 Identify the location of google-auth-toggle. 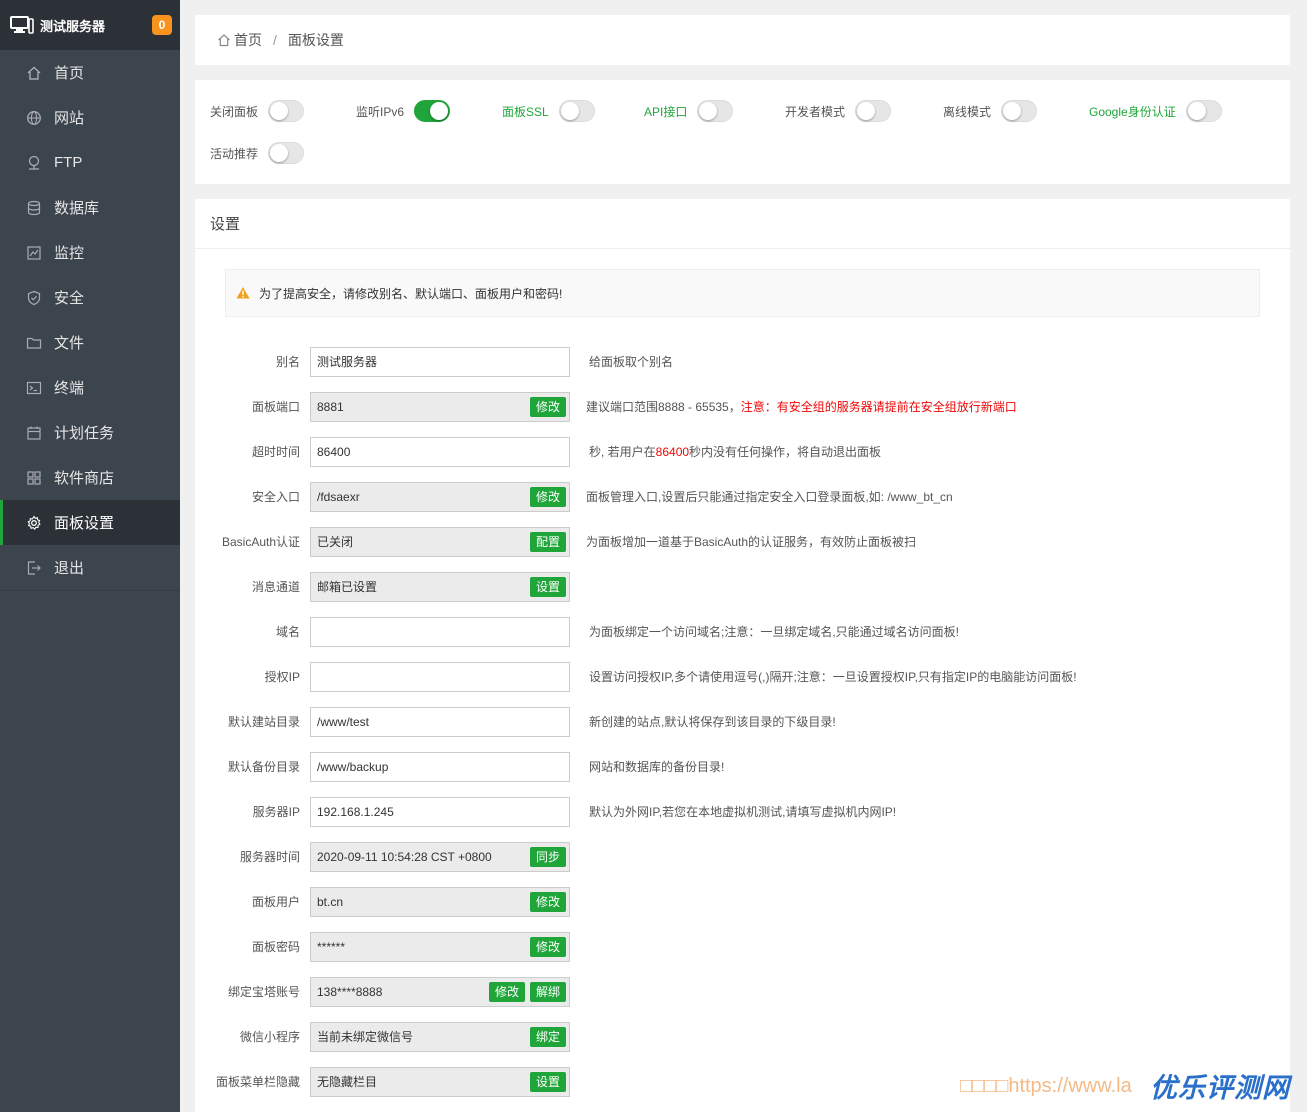
(1203, 111).